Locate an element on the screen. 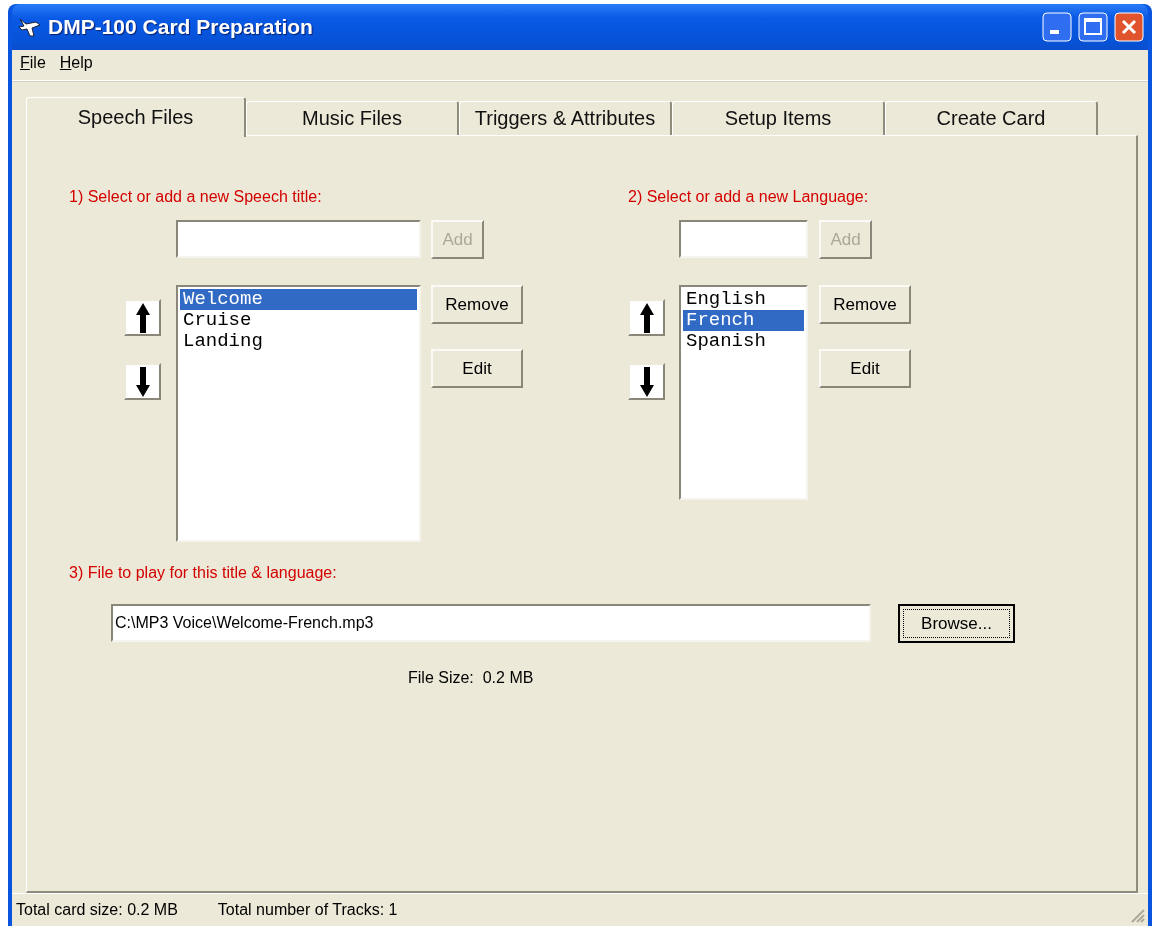  tab: Setup Items is located at coordinates (778, 118).